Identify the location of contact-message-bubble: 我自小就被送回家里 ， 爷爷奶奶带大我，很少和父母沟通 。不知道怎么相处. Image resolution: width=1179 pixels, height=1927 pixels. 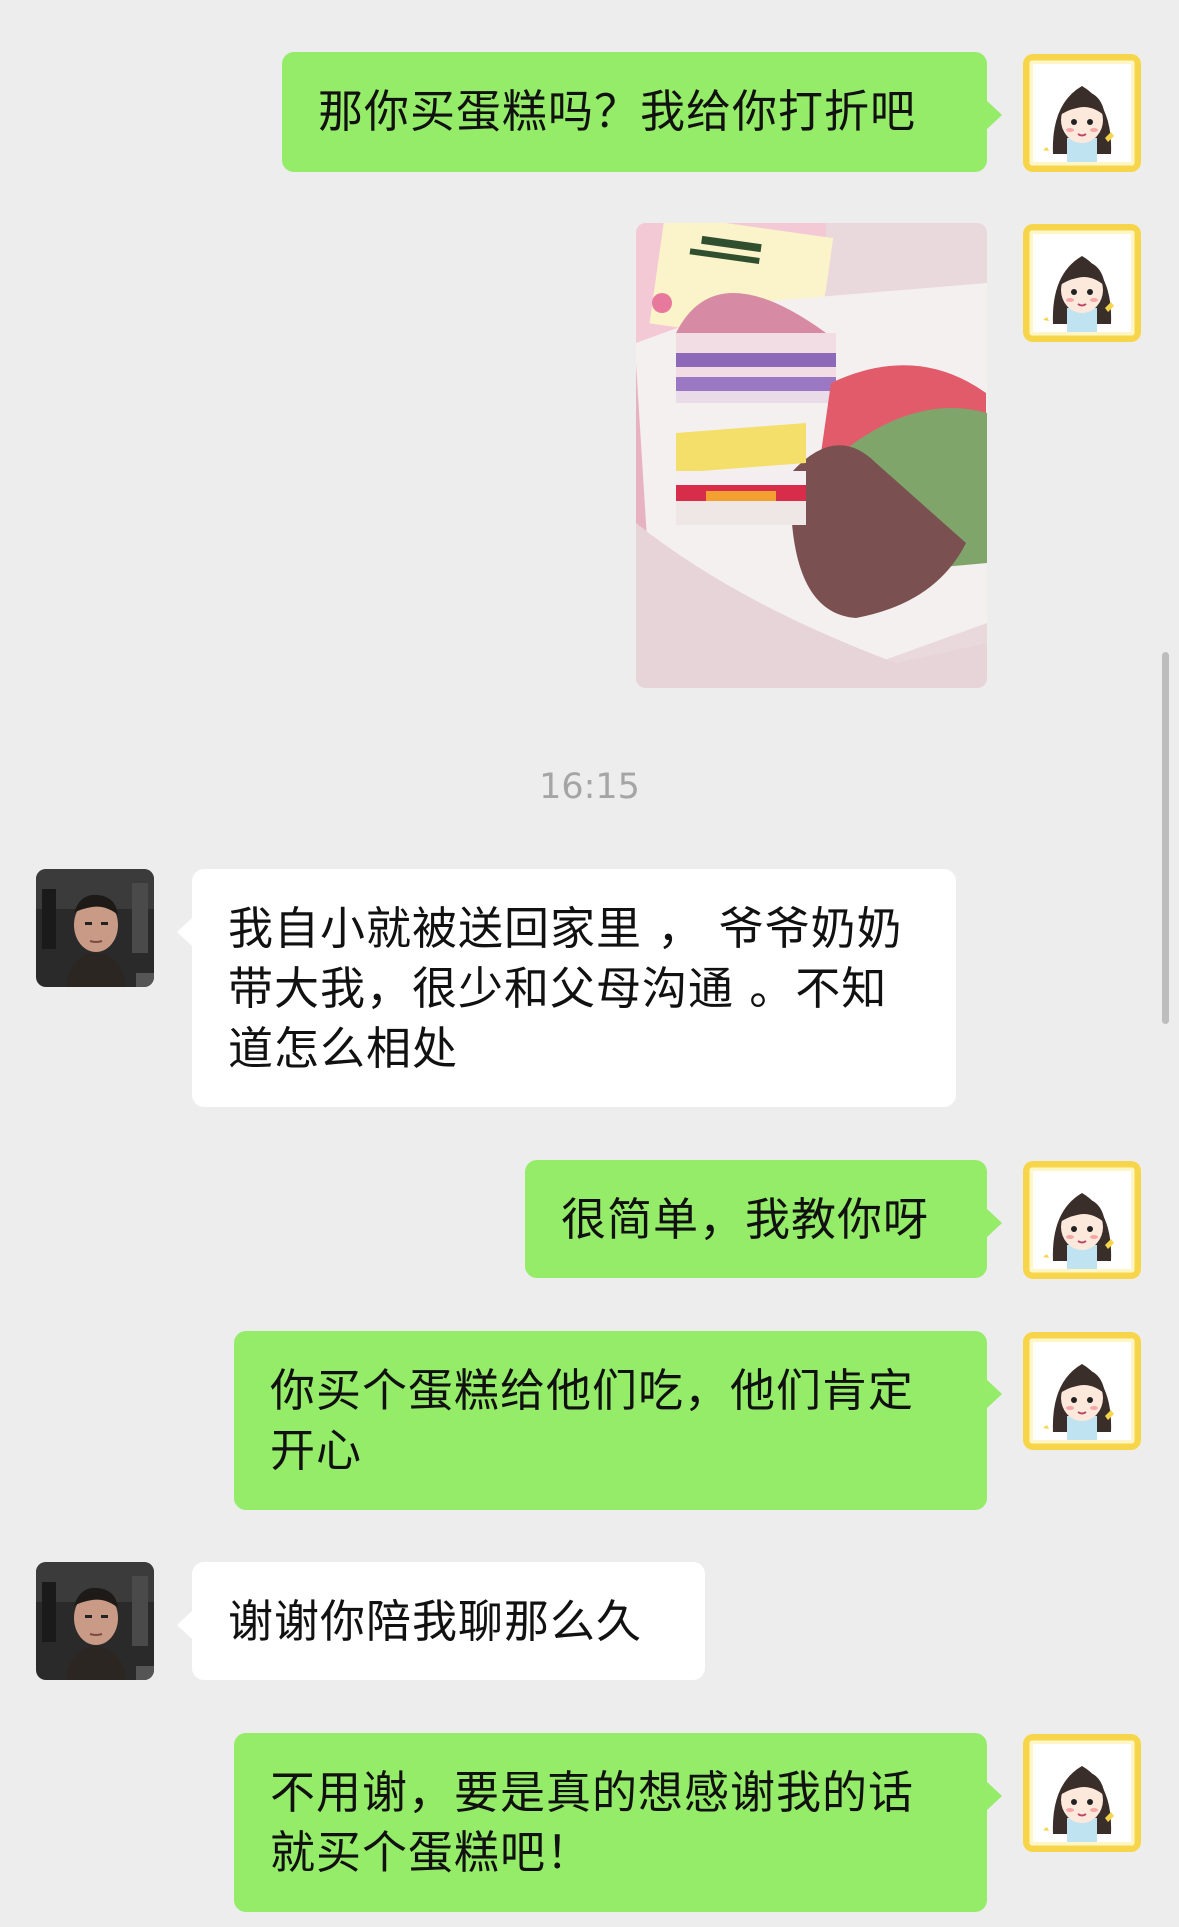
(566, 988).